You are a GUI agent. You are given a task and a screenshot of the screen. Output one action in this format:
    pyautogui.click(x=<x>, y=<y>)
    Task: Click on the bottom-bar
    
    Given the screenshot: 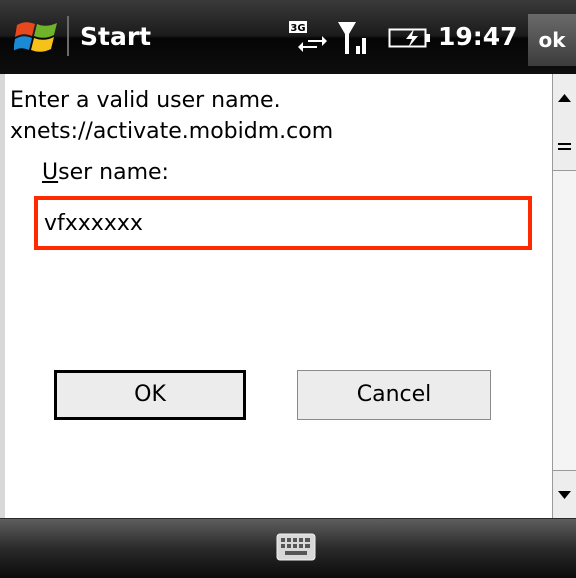 What is the action you would take?
    pyautogui.click(x=288, y=548)
    